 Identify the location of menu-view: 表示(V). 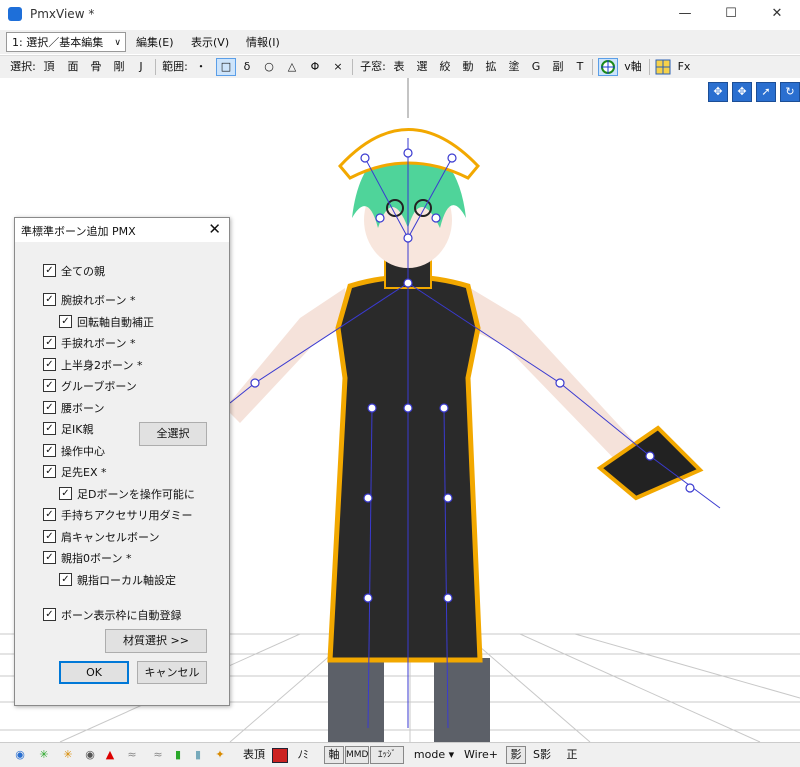
(210, 42).